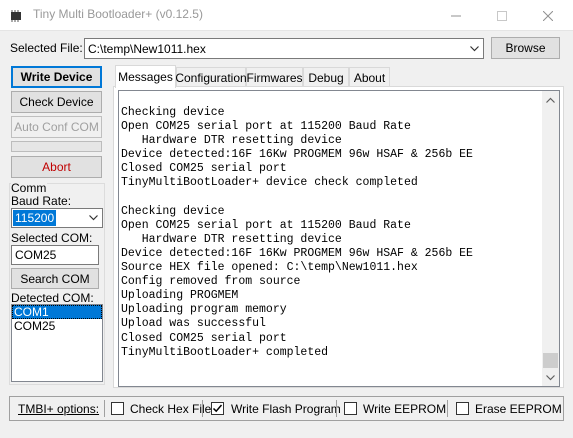  Describe the element at coordinates (518, 409) in the screenshot. I see `erase-eeprom-label: Erase EEPROM` at that location.